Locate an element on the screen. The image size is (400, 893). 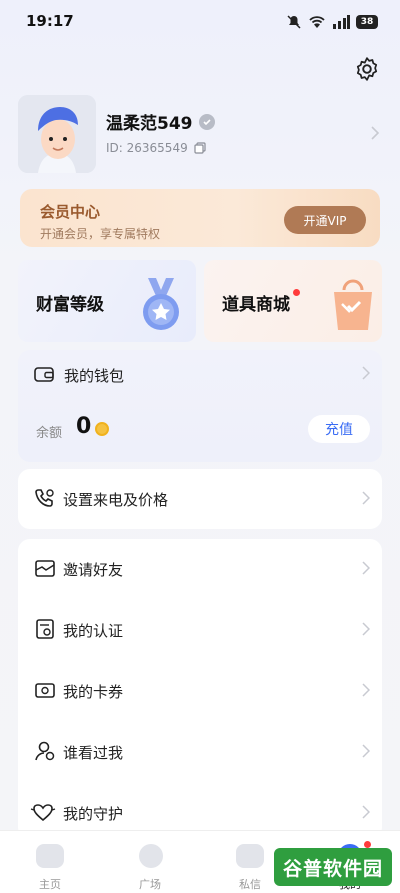
gear-icon is located at coordinates (367, 69).